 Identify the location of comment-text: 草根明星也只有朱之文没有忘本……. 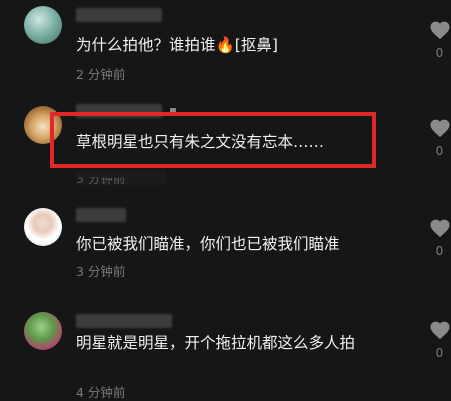
(200, 142).